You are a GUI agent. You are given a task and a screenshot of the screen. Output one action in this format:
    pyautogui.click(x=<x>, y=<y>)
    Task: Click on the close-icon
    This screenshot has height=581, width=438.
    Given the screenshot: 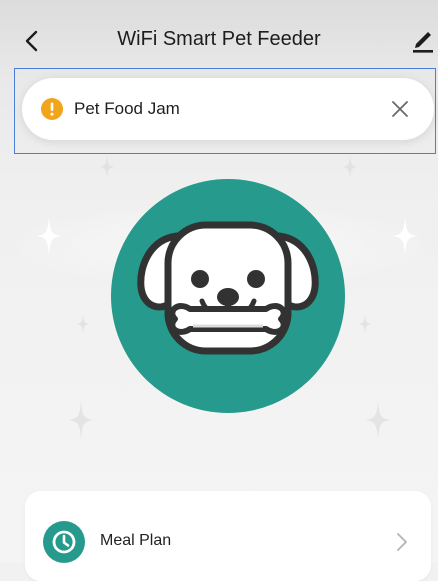 What is the action you would take?
    pyautogui.click(x=400, y=109)
    